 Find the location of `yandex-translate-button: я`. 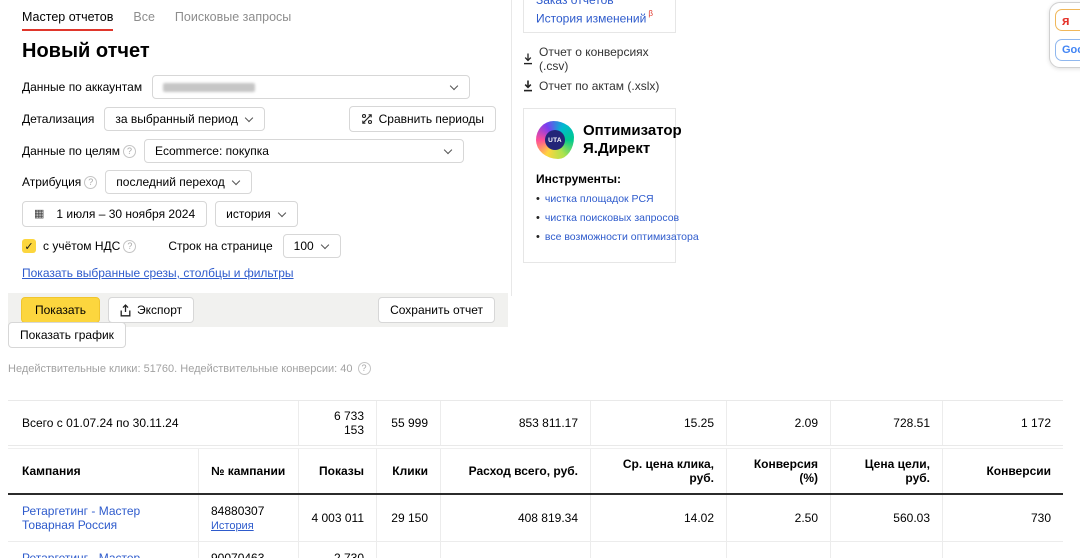

yandex-translate-button: я is located at coordinates (1067, 20).